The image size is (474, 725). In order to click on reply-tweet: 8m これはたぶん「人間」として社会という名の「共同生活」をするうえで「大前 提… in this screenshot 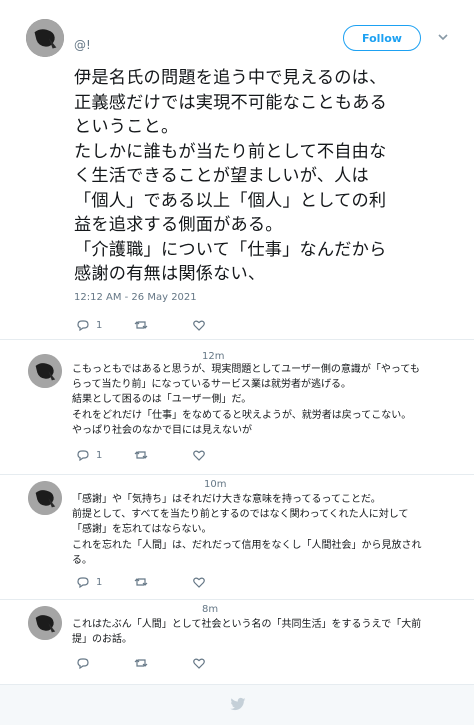, I will do `click(237, 642)`.